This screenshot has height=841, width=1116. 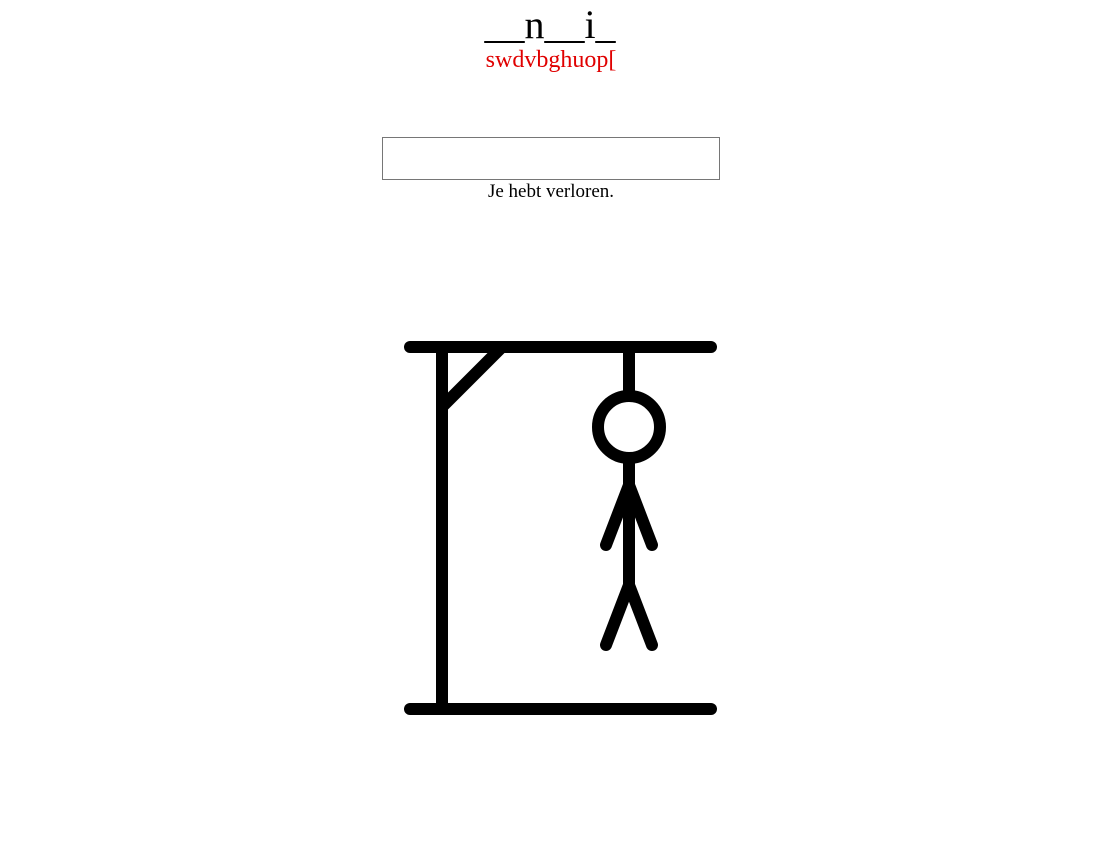 I want to click on hangman-right-leg, so click(x=640, y=615).